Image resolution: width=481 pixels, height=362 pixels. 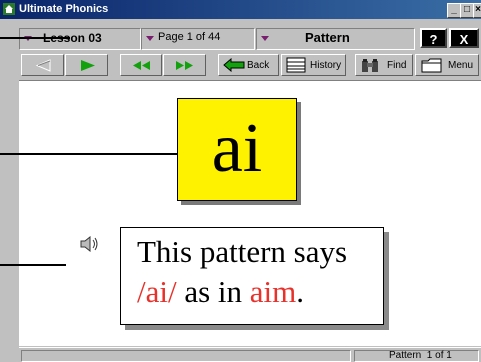 I want to click on sentence-line-1: This pattern says, so click(x=242, y=251).